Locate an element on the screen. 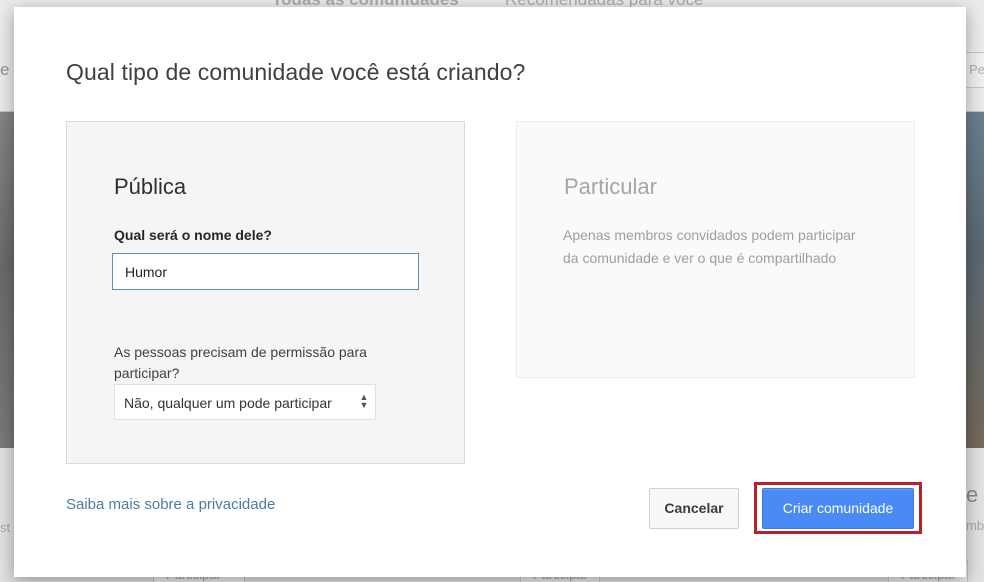  community-name-label: Qual será o nome dele? is located at coordinates (193, 235).